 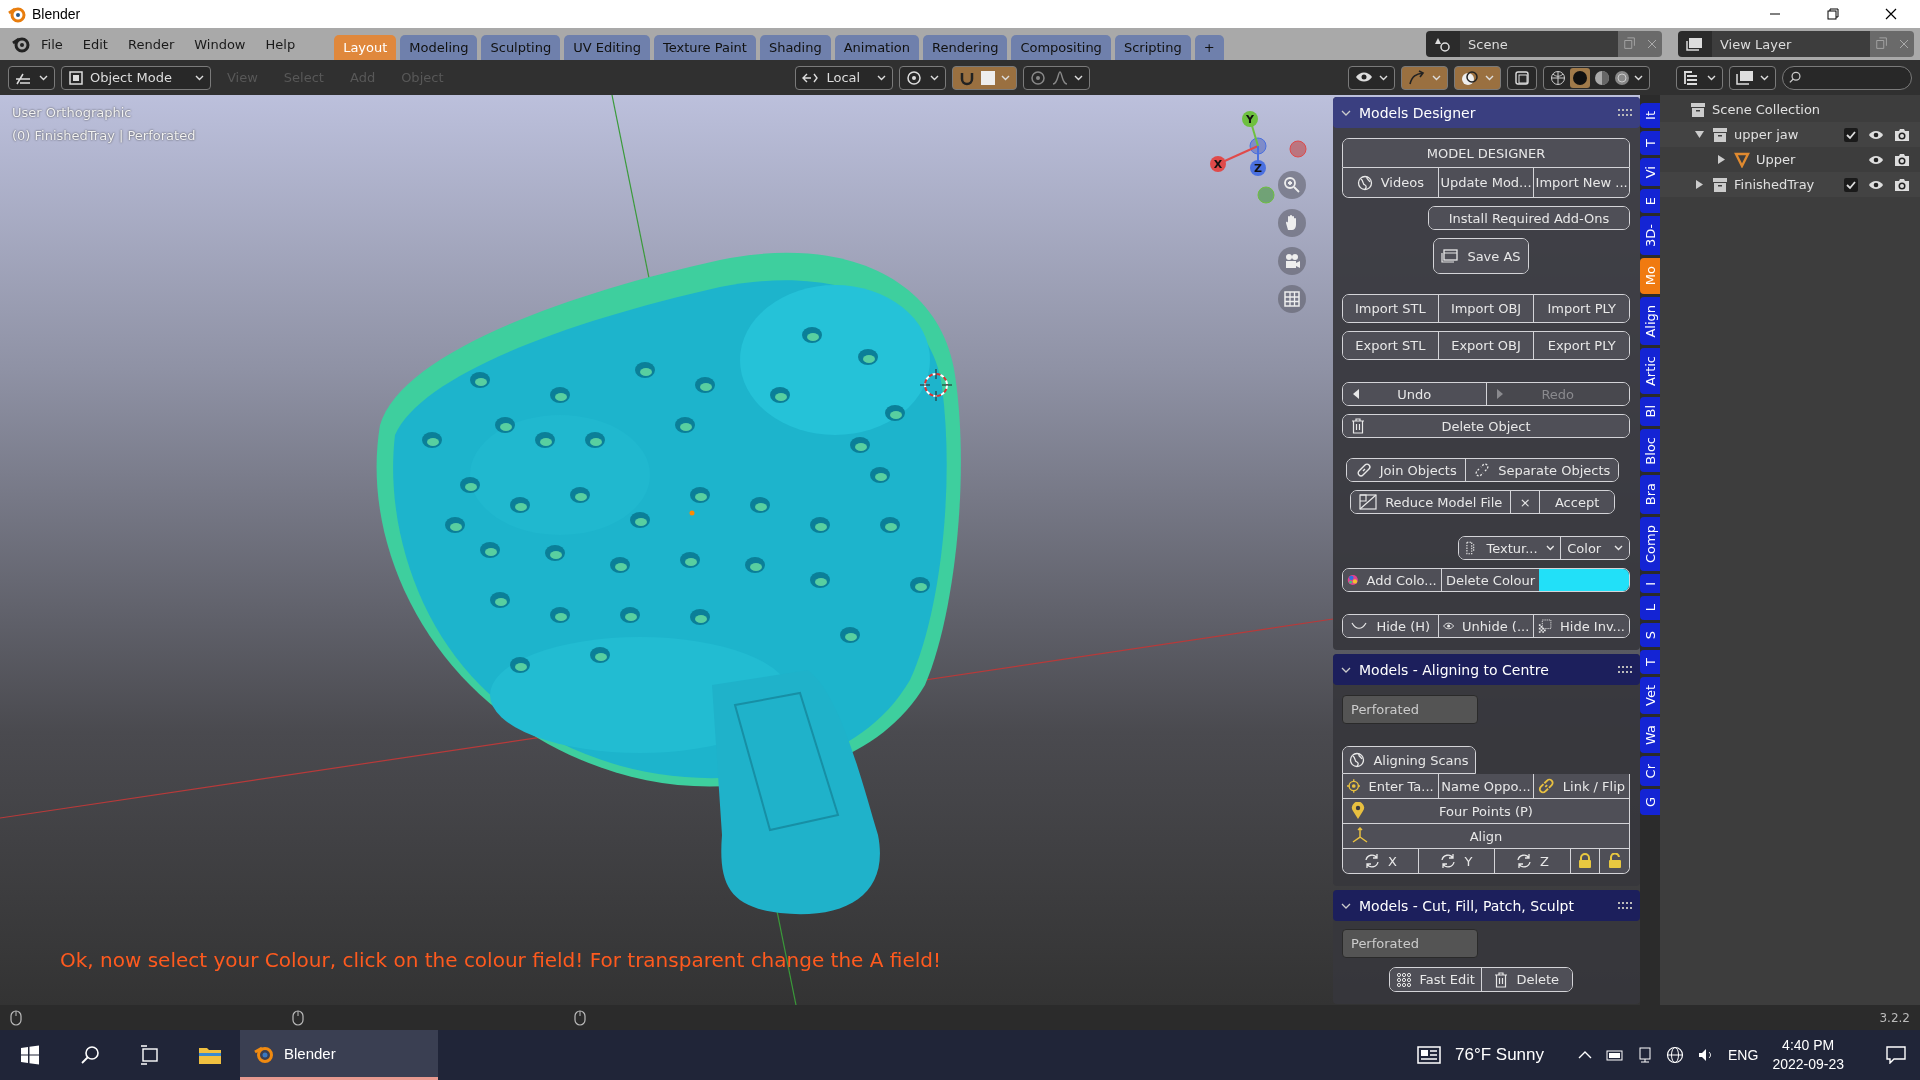 I want to click on grid-button, so click(x=1292, y=299).